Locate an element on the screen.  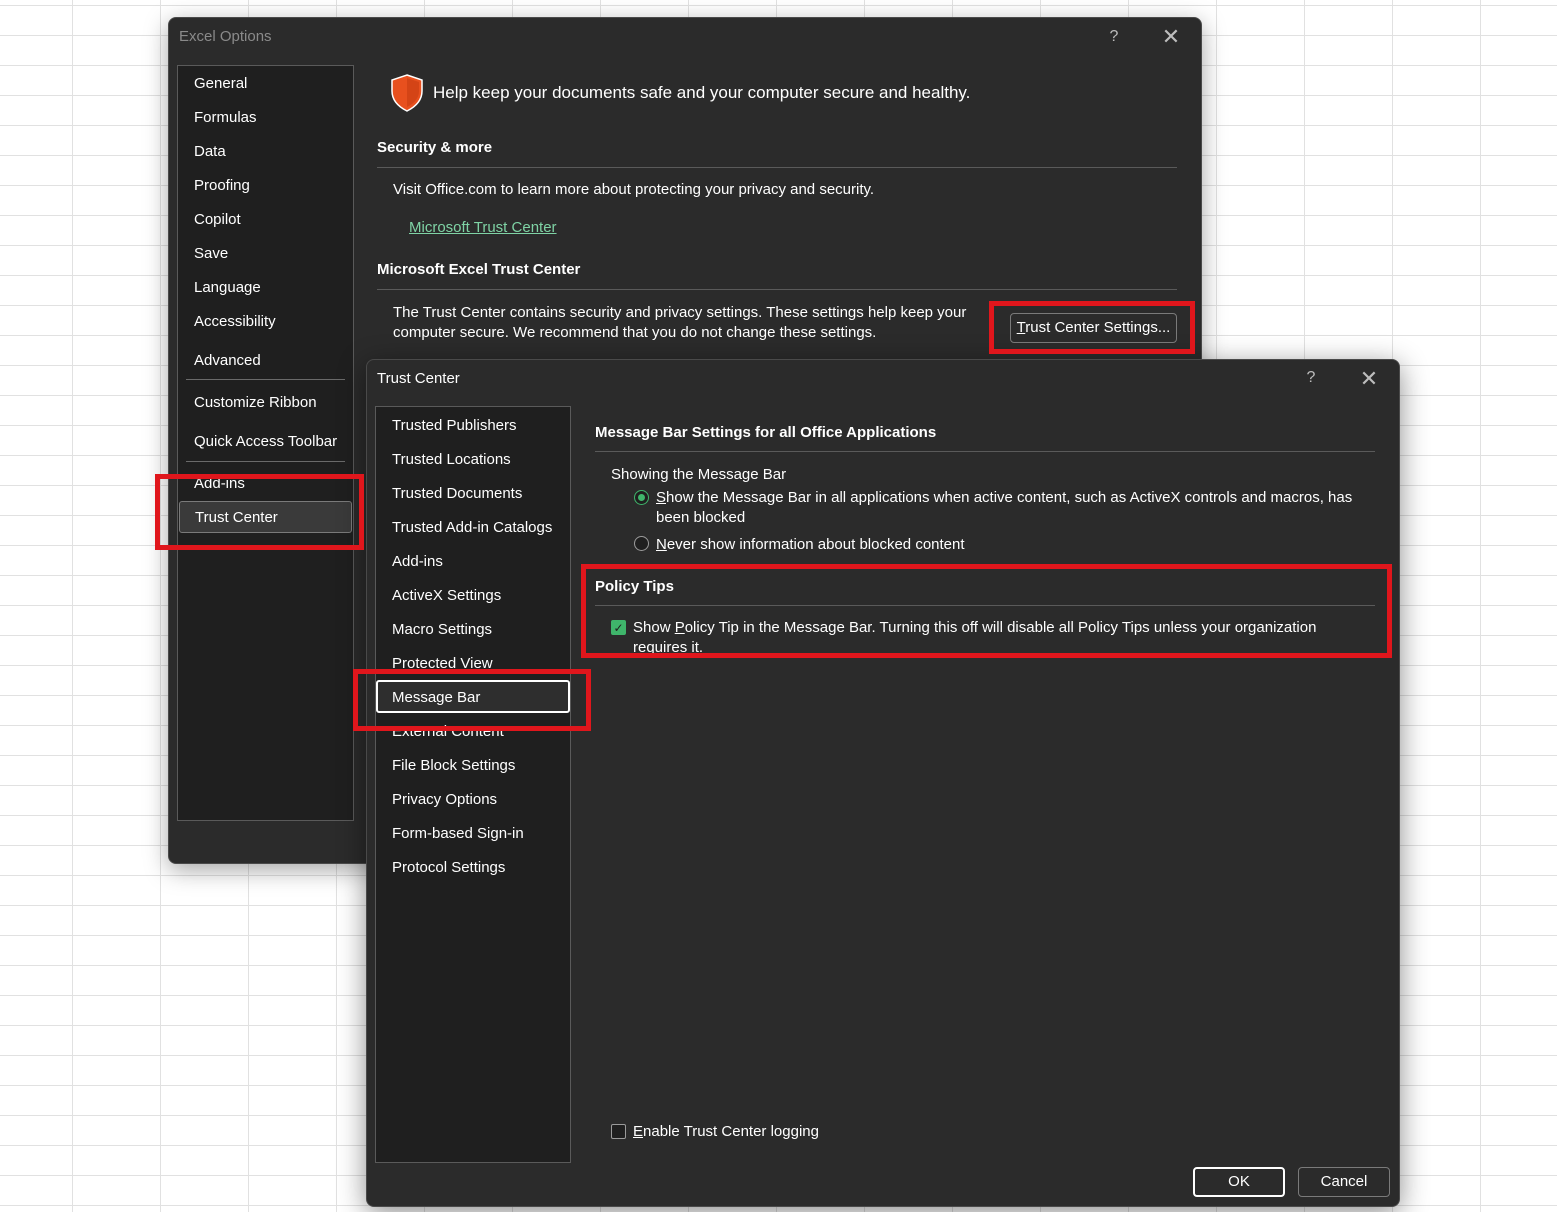
nav-item-general: General is located at coordinates (220, 83).